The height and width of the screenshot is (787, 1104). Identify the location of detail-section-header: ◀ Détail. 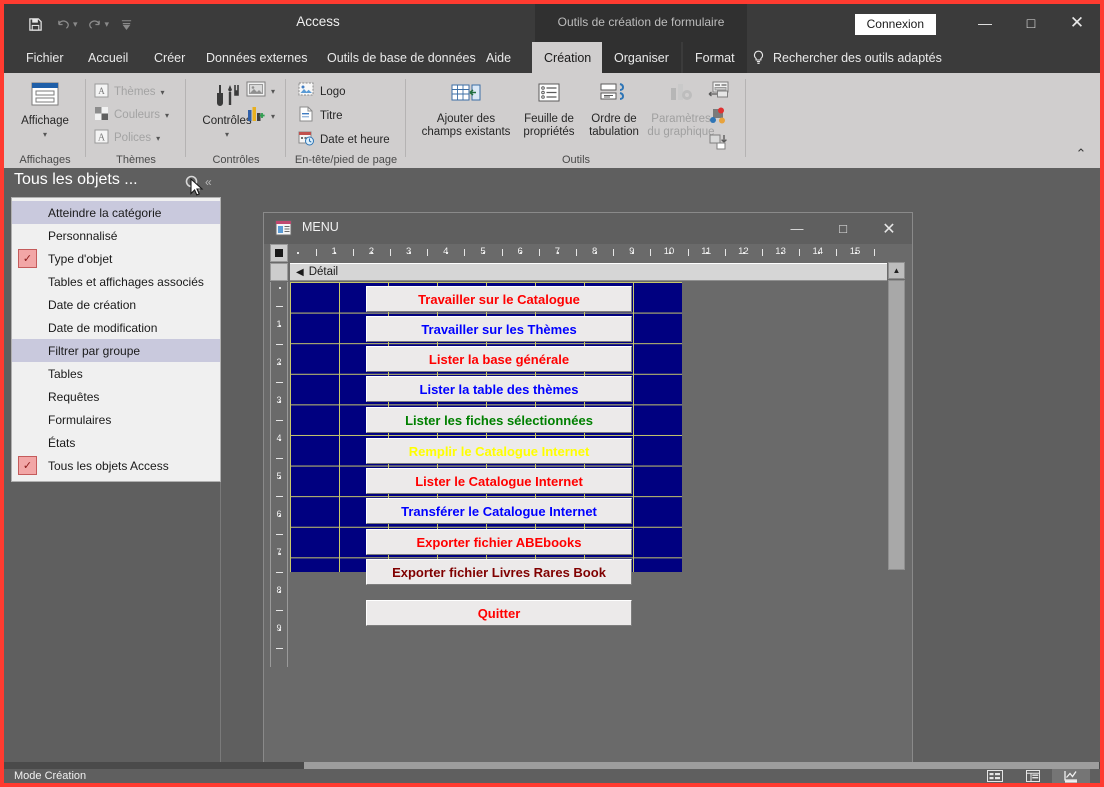
(588, 272).